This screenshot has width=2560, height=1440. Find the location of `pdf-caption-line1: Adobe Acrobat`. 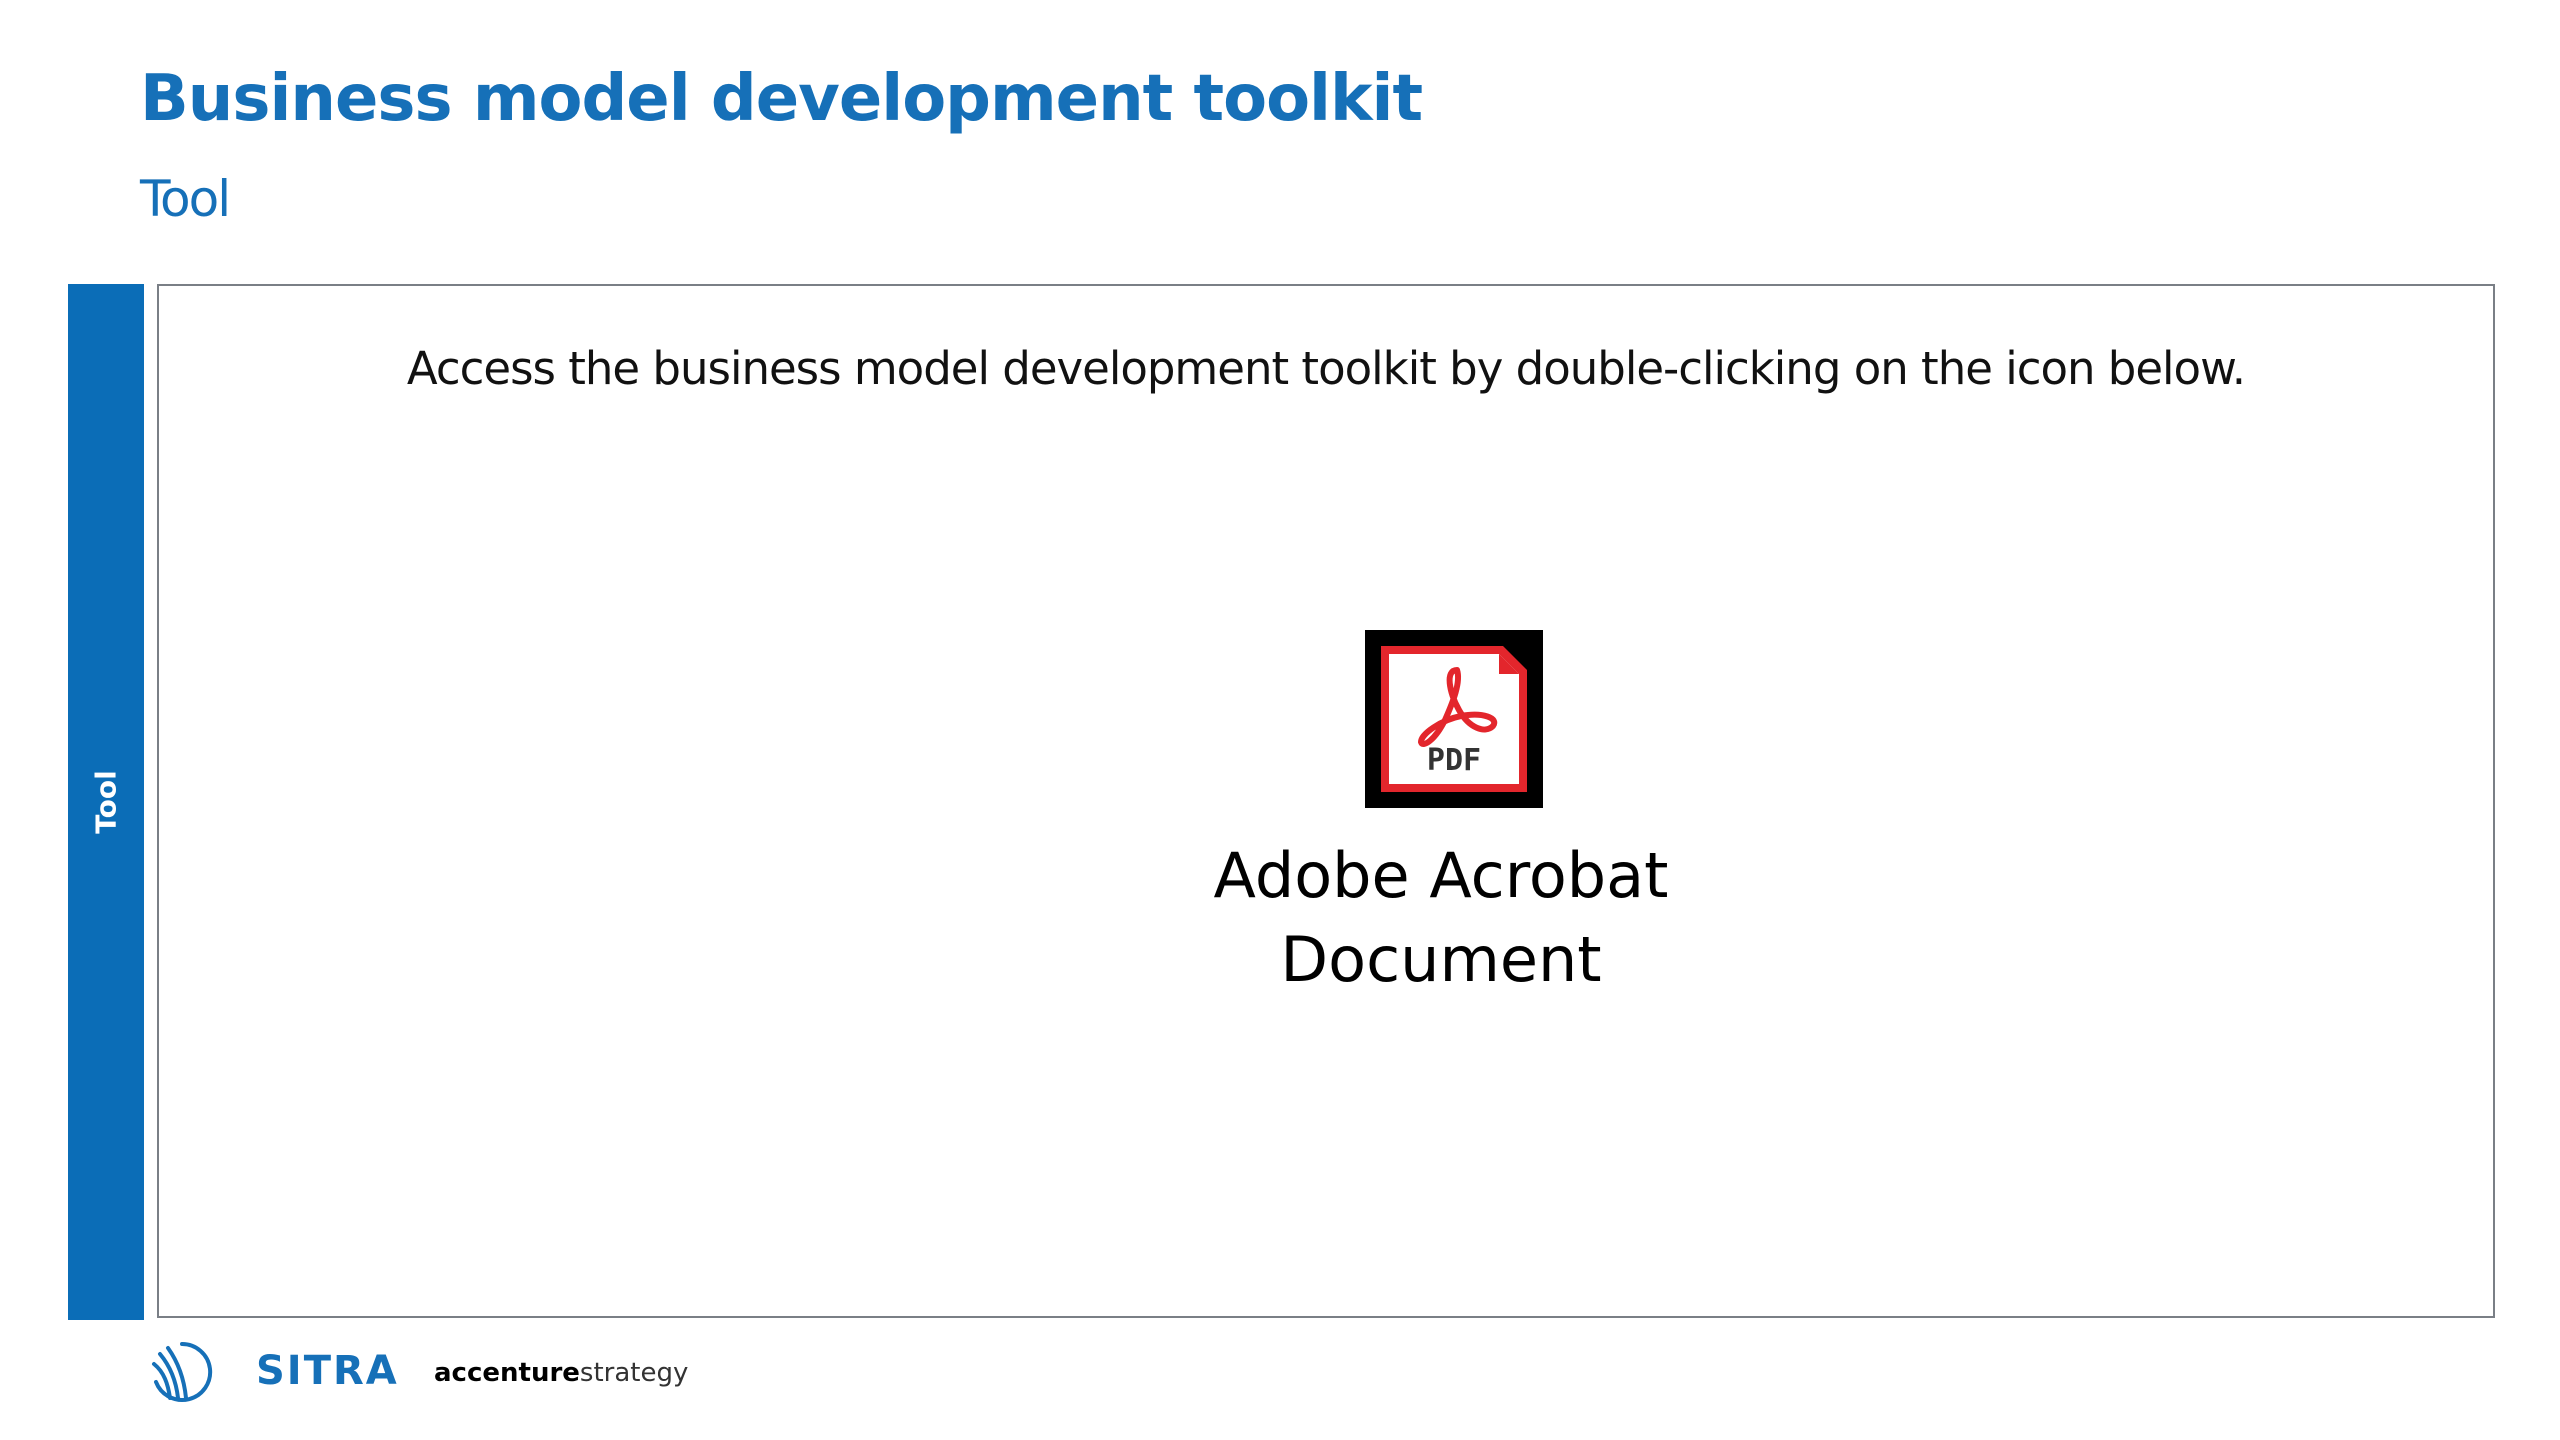

pdf-caption-line1: Adobe Acrobat is located at coordinates (1441, 875).